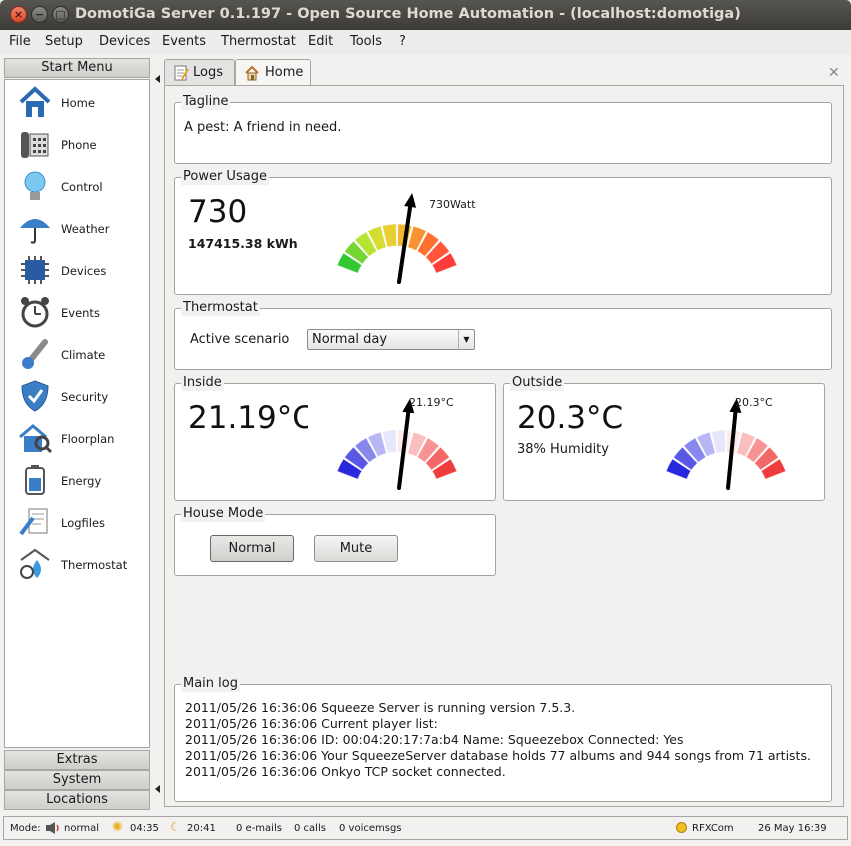 Image resolution: width=851 pixels, height=846 pixels. Describe the element at coordinates (175, 827) in the screenshot. I see `moon-icon: ☾` at that location.